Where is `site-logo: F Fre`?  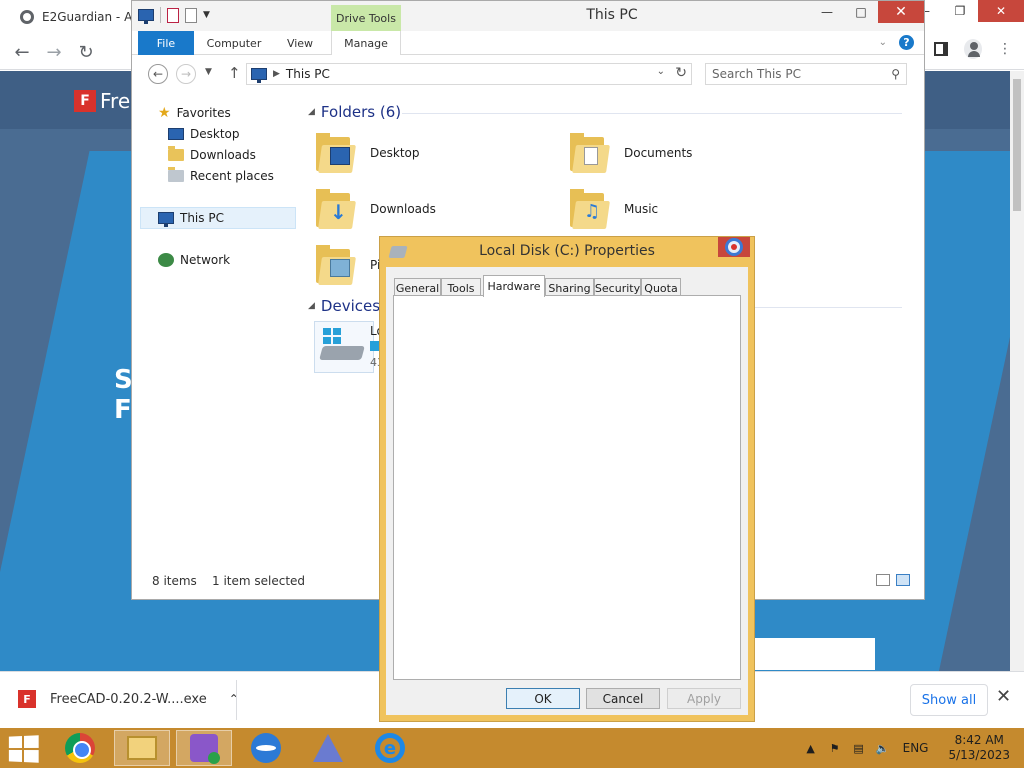 site-logo: F Fre is located at coordinates (102, 101).